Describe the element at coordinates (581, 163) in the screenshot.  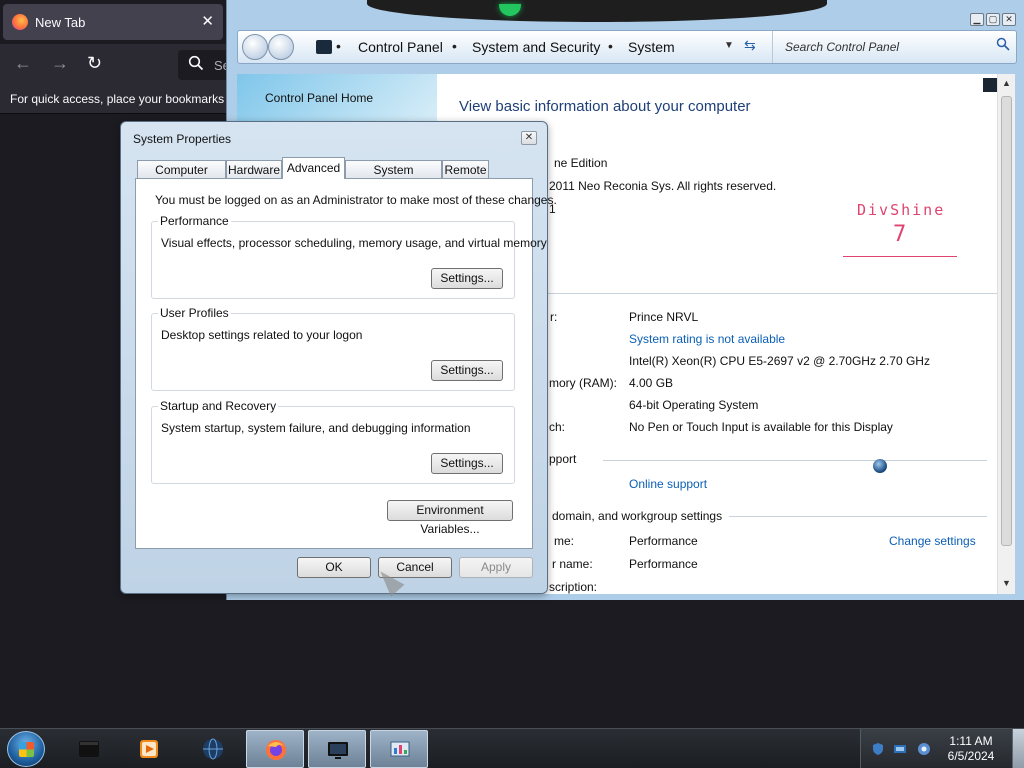
I see `windows-edition-text: ne Edition` at that location.